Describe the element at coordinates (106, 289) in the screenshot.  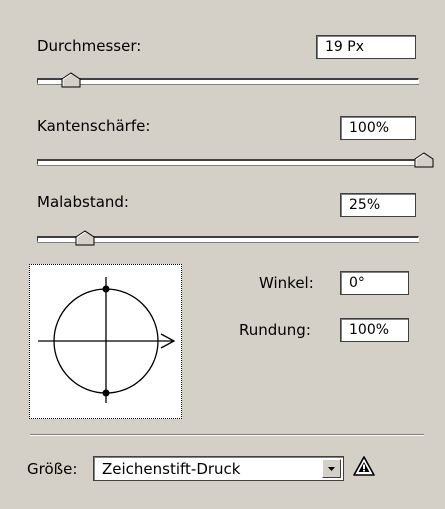
I see `roundness-handle-top` at that location.